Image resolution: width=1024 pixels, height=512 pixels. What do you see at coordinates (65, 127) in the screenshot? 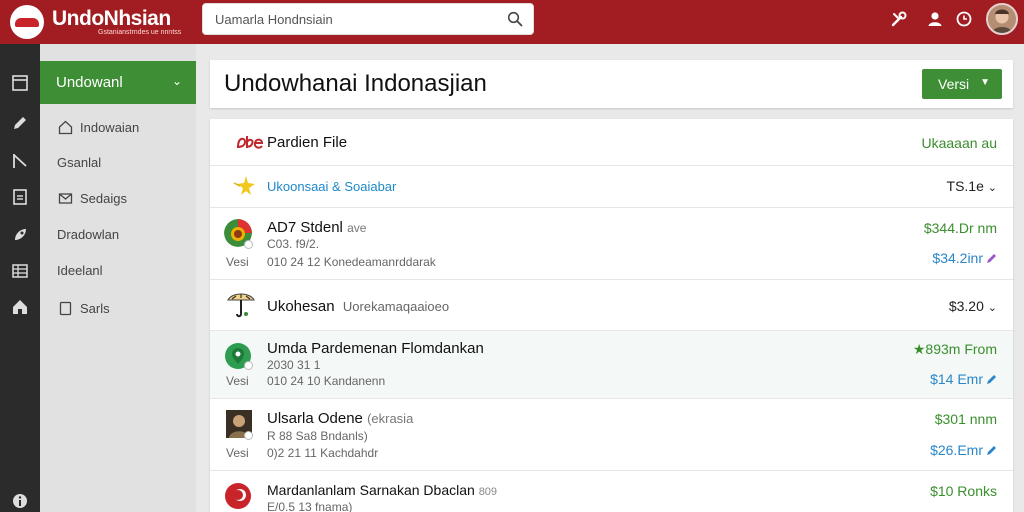
I see `home-outline-icon` at bounding box center [65, 127].